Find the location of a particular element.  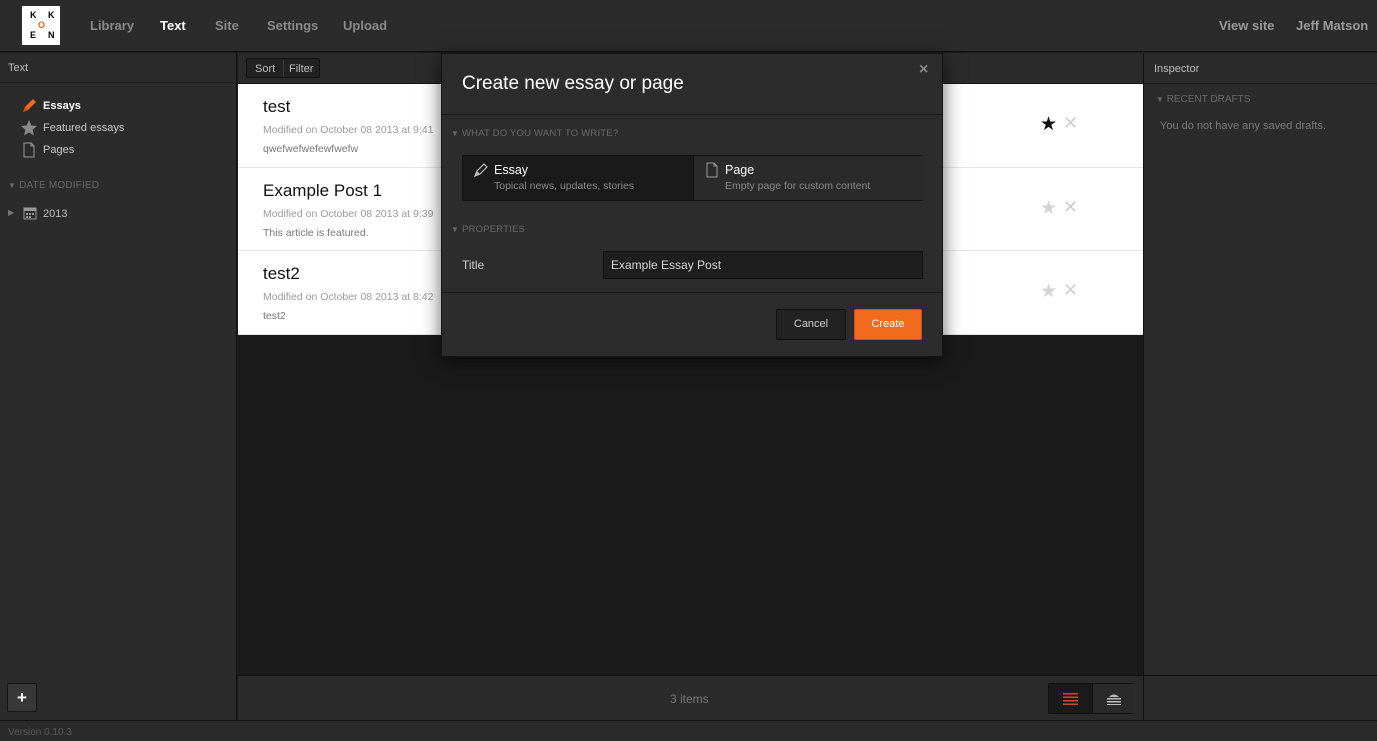

properties-section: ▼ PROPERTIES is located at coordinates (488, 229).